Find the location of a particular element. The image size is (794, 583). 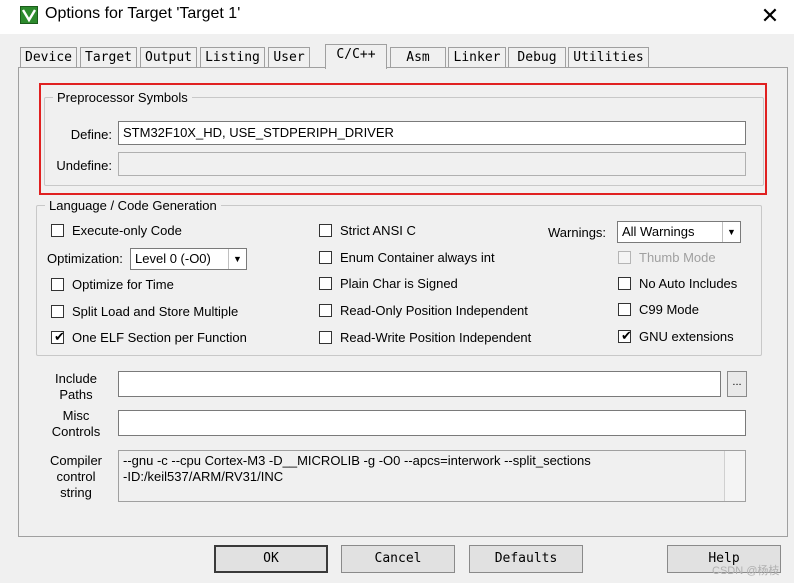

compiler-control-string-label: Compiler control string is located at coordinates (75, 476).